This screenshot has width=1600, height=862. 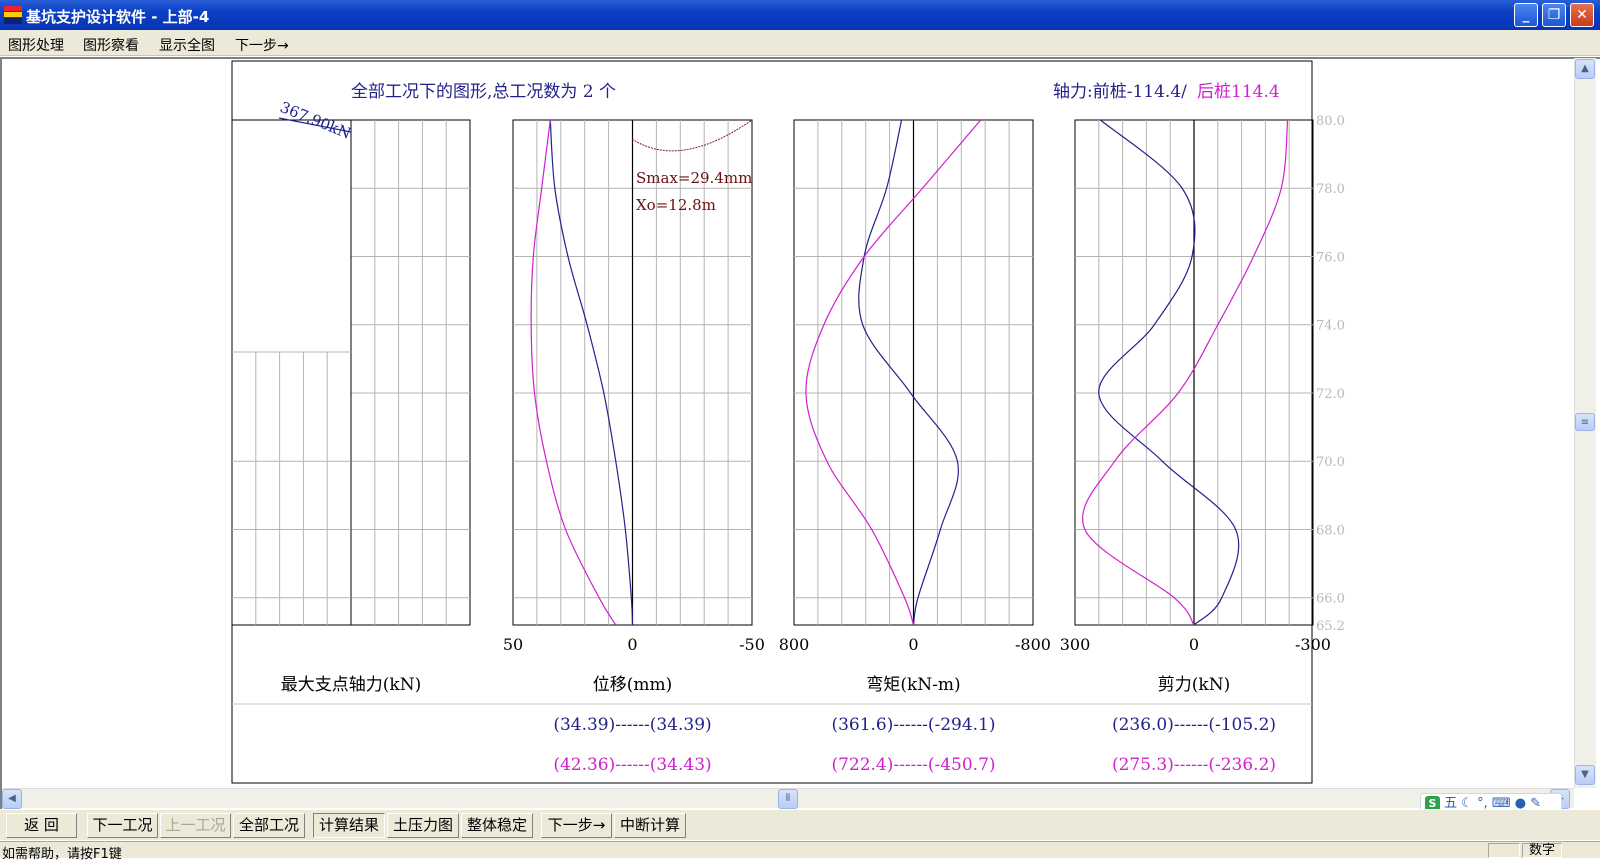 I want to click on next-step-button: 下一步→, so click(x=576, y=825).